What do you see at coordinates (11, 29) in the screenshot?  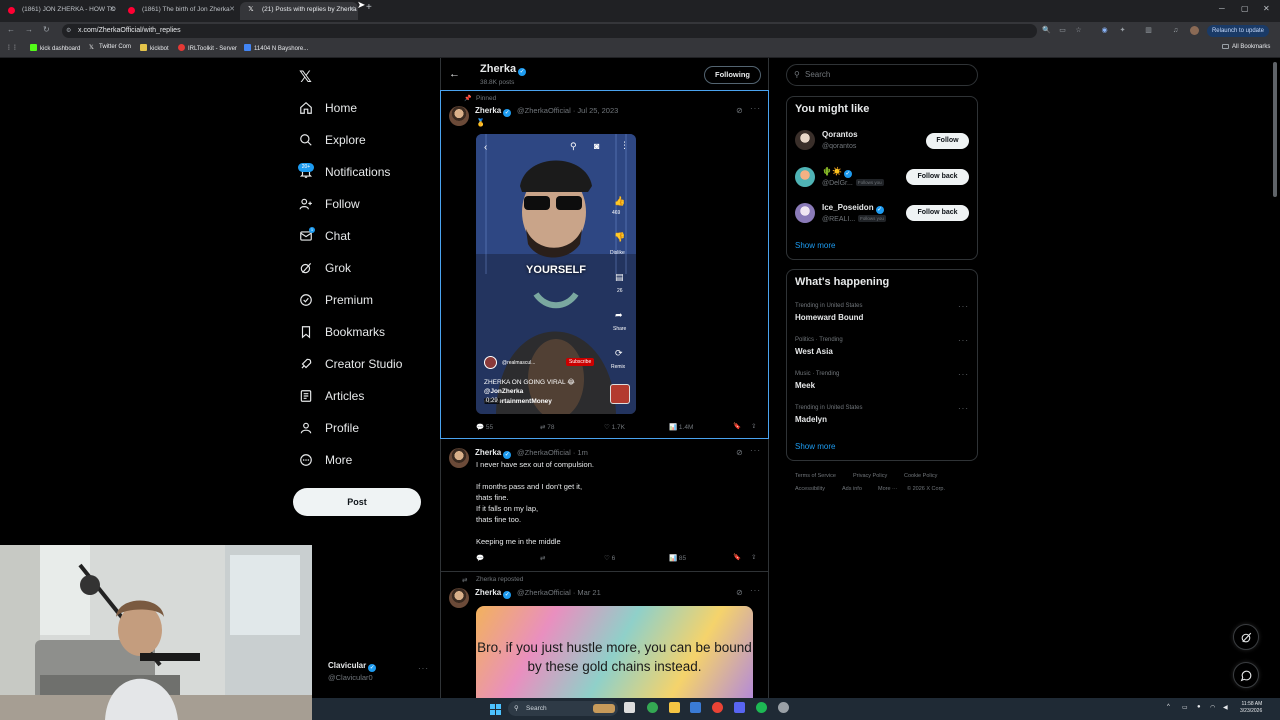 I see `back-icon: ←` at bounding box center [11, 29].